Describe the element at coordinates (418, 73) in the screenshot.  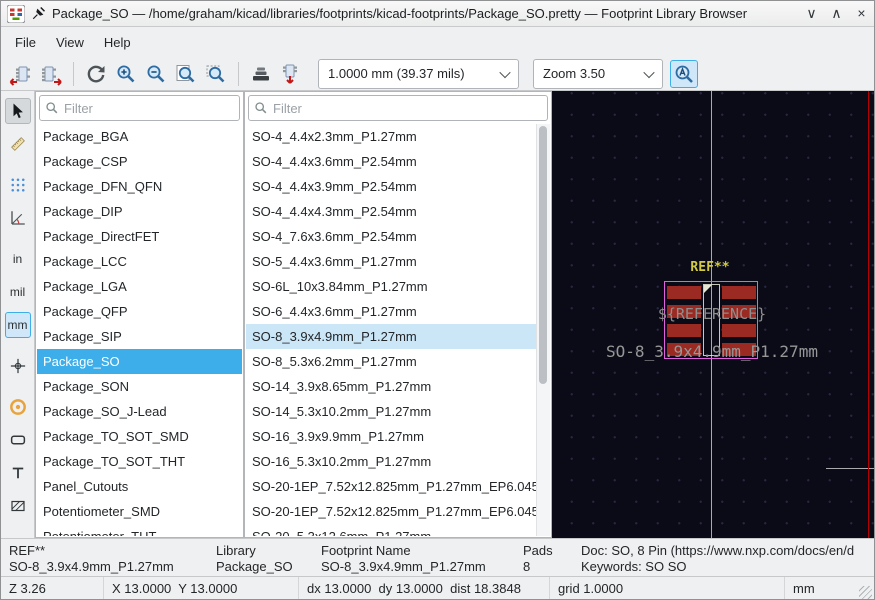
I see `grid-select-dropdown: 1.0000 mm (39.37 mils)` at that location.